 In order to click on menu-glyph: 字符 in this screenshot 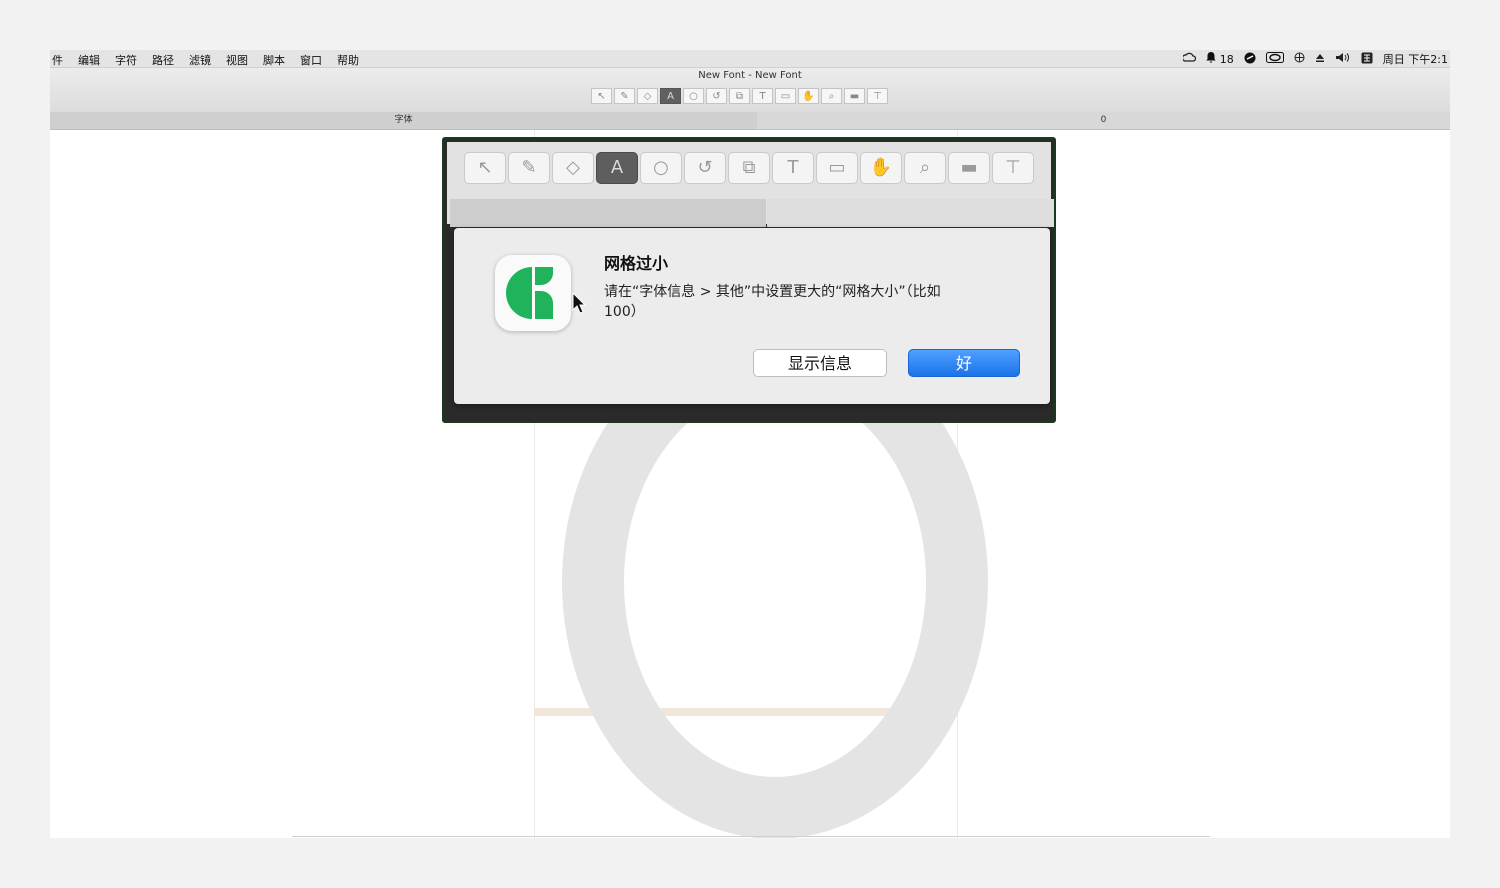, I will do `click(126, 60)`.